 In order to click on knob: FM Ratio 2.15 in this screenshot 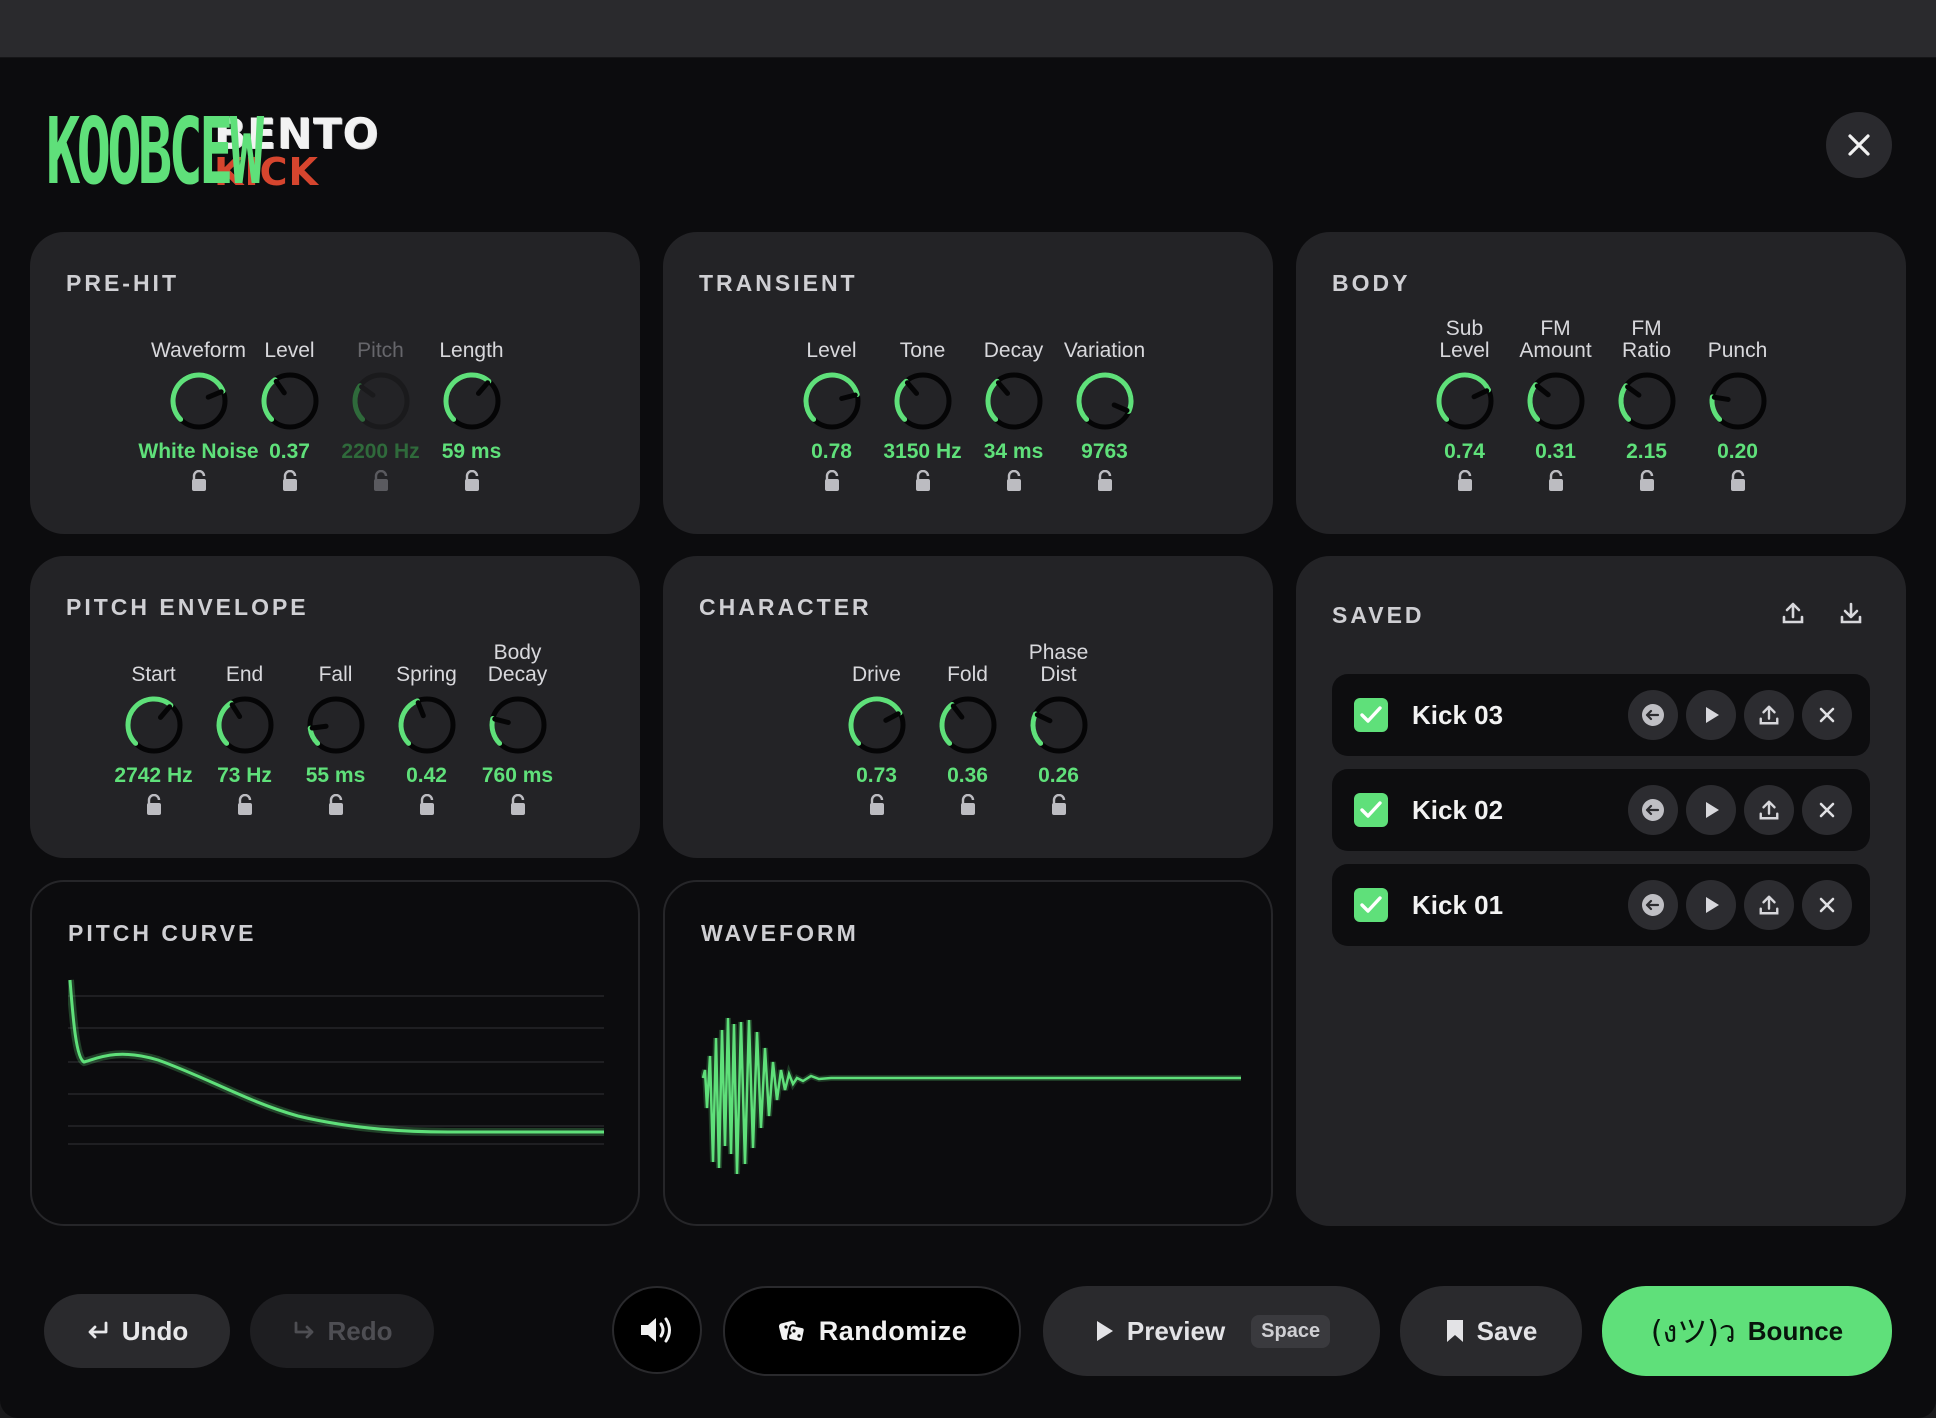, I will do `click(1646, 404)`.